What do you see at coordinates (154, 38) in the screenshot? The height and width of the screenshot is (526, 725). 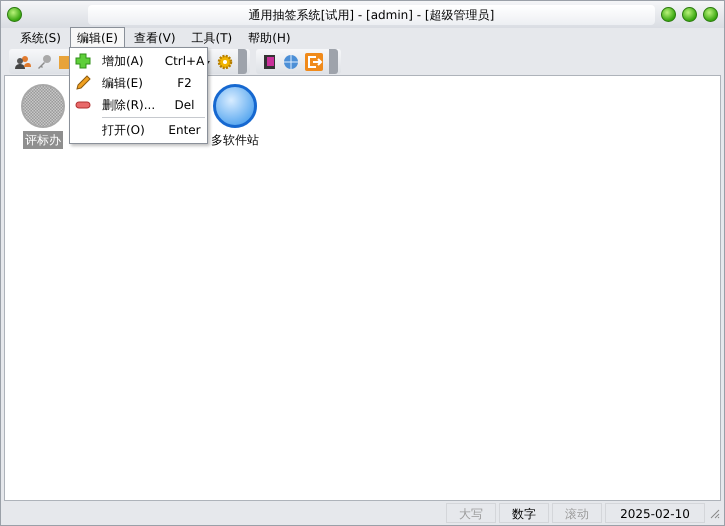 I see `menu-item: 查看(V)` at bounding box center [154, 38].